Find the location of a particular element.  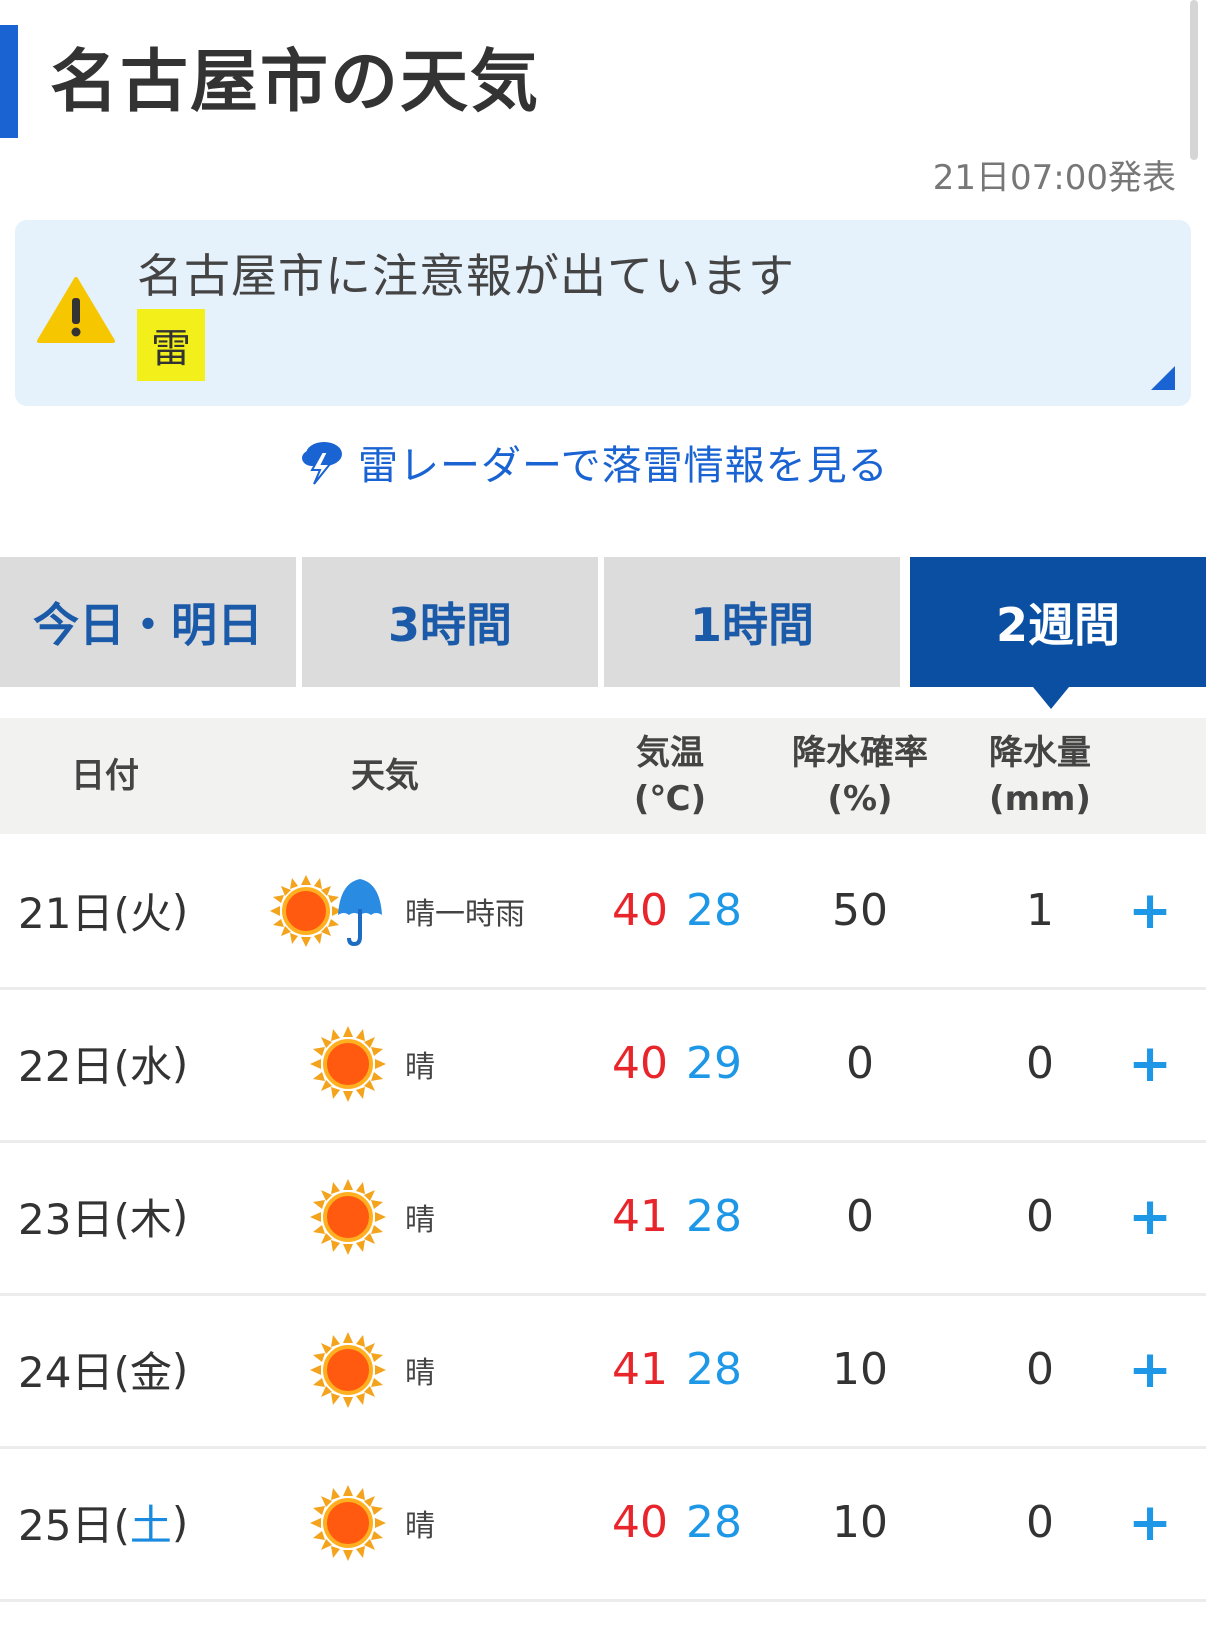

header-temperature: 気温 (℃) is located at coordinates (670, 776).